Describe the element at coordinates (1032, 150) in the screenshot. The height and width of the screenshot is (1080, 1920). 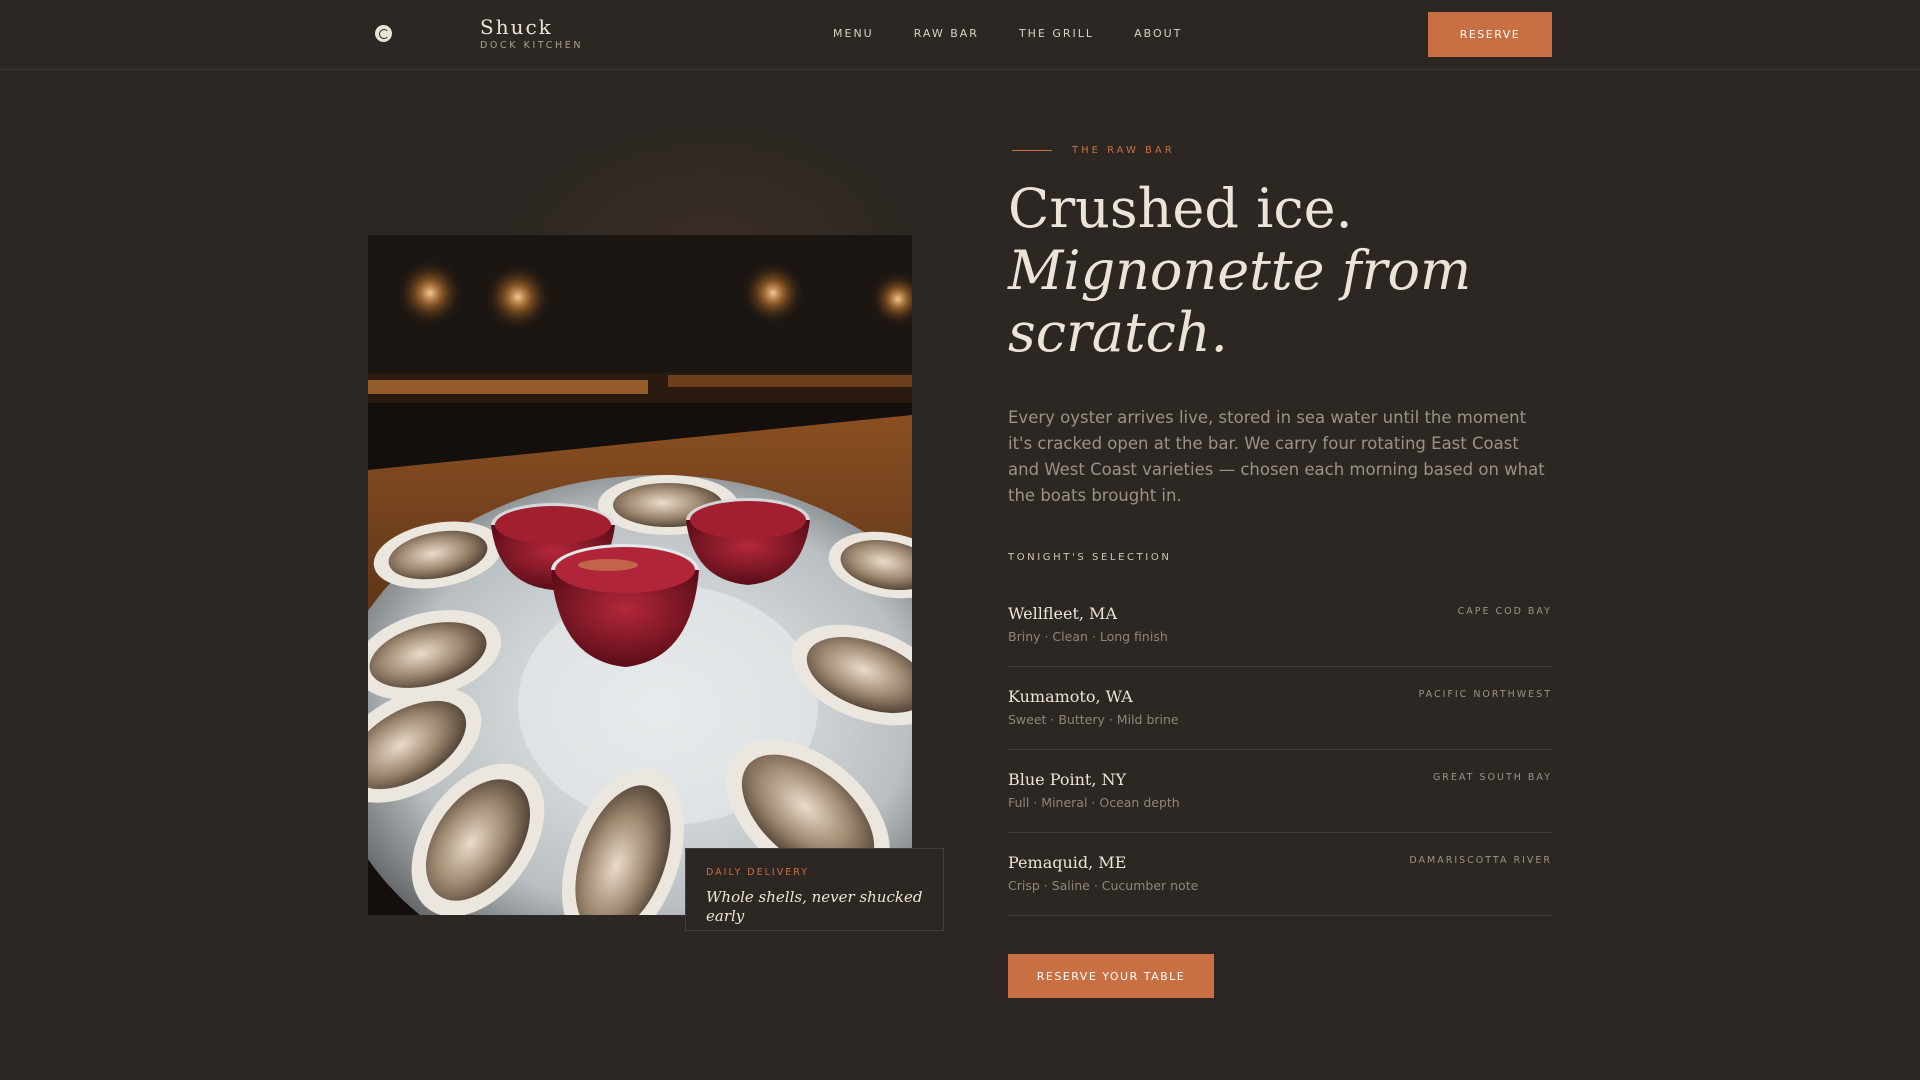
I see `eyebrow-divider` at that location.